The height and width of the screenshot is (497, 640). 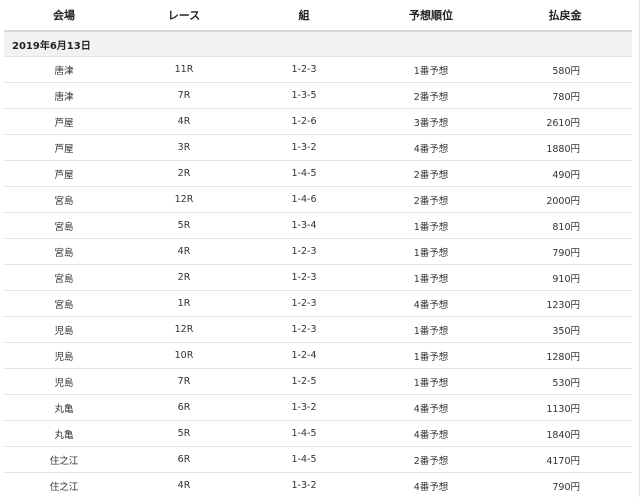 I want to click on table-header: 会場 レース 組 予想順位 払戻金, so click(x=318, y=16).